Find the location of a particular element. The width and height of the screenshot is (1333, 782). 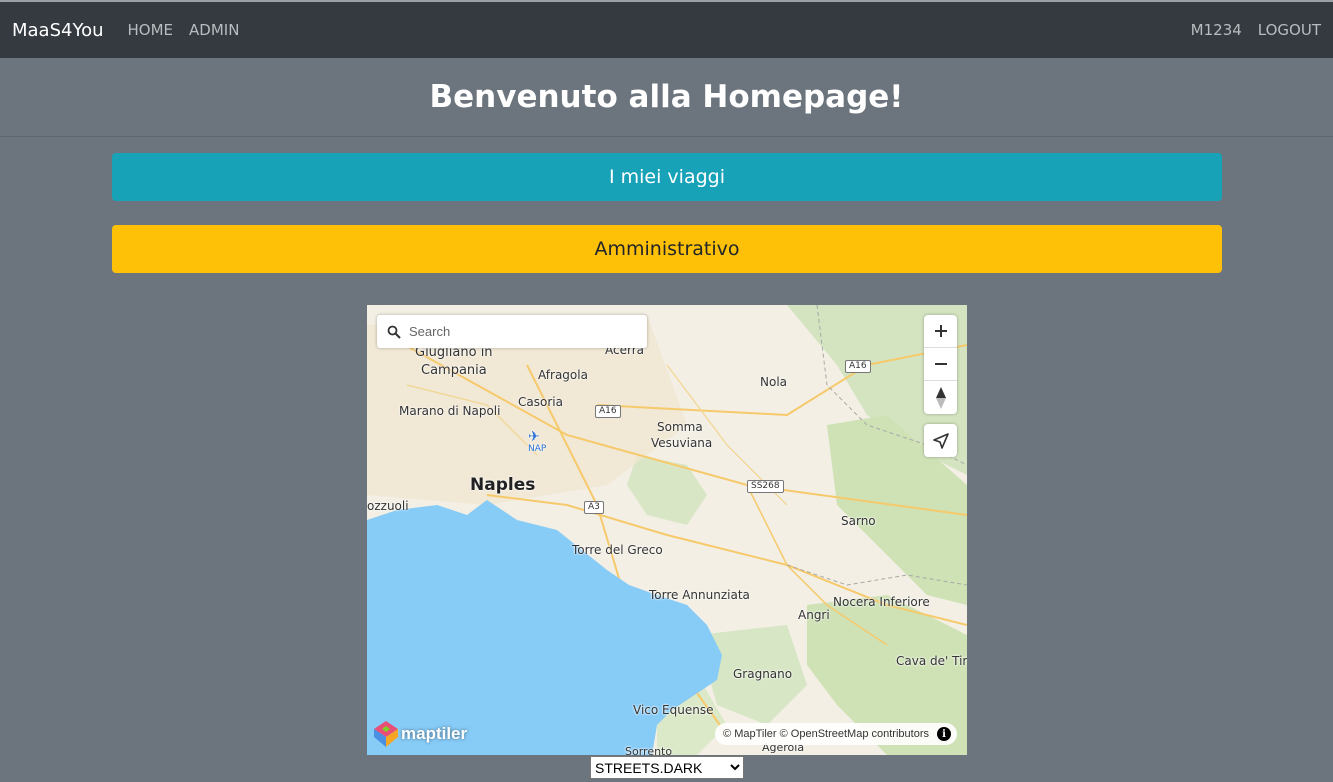

map-label-naples: Naples is located at coordinates (503, 485).